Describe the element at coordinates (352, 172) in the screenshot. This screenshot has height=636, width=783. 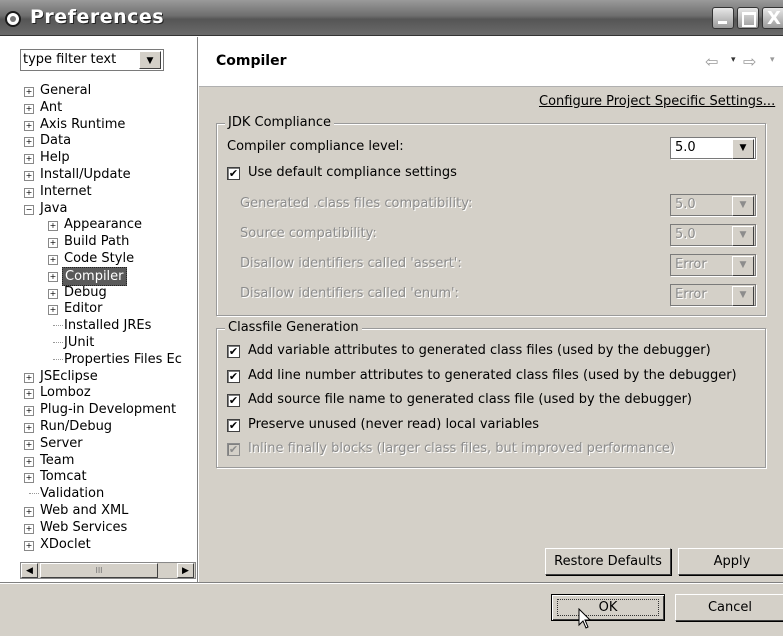
I see `use-default-label: Use default compliance settings` at that location.